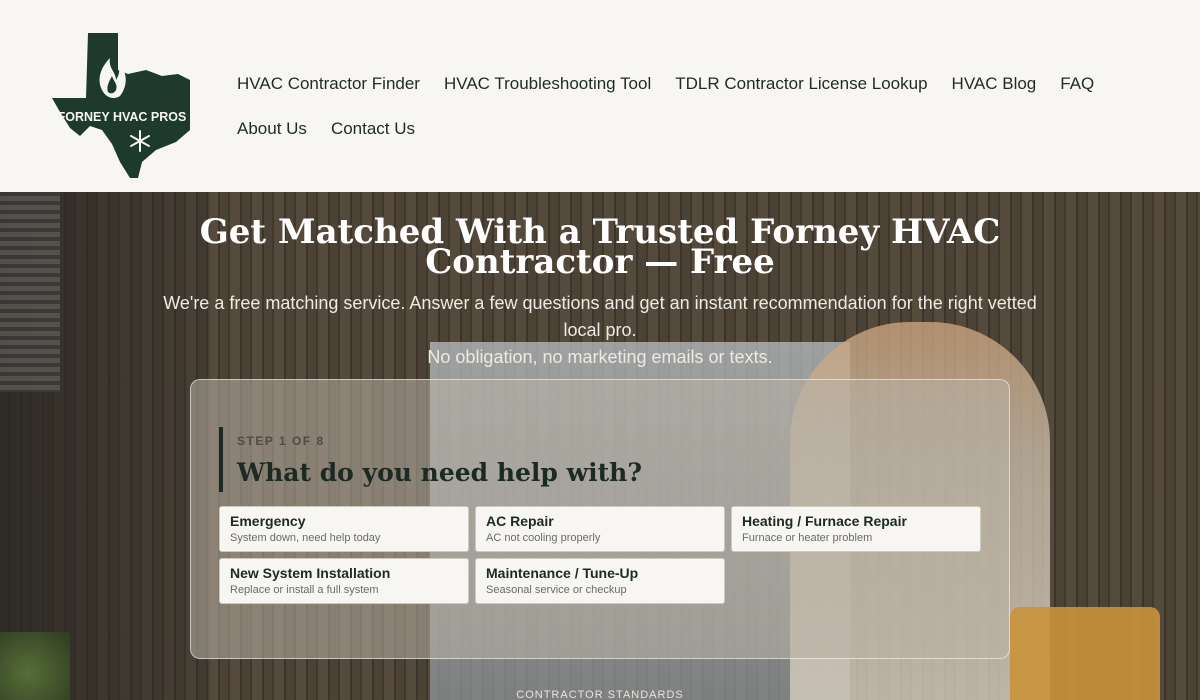 The height and width of the screenshot is (700, 1200). What do you see at coordinates (801, 84) in the screenshot?
I see `nav-item-license-lookup: TDLR Contractor License Lookup` at bounding box center [801, 84].